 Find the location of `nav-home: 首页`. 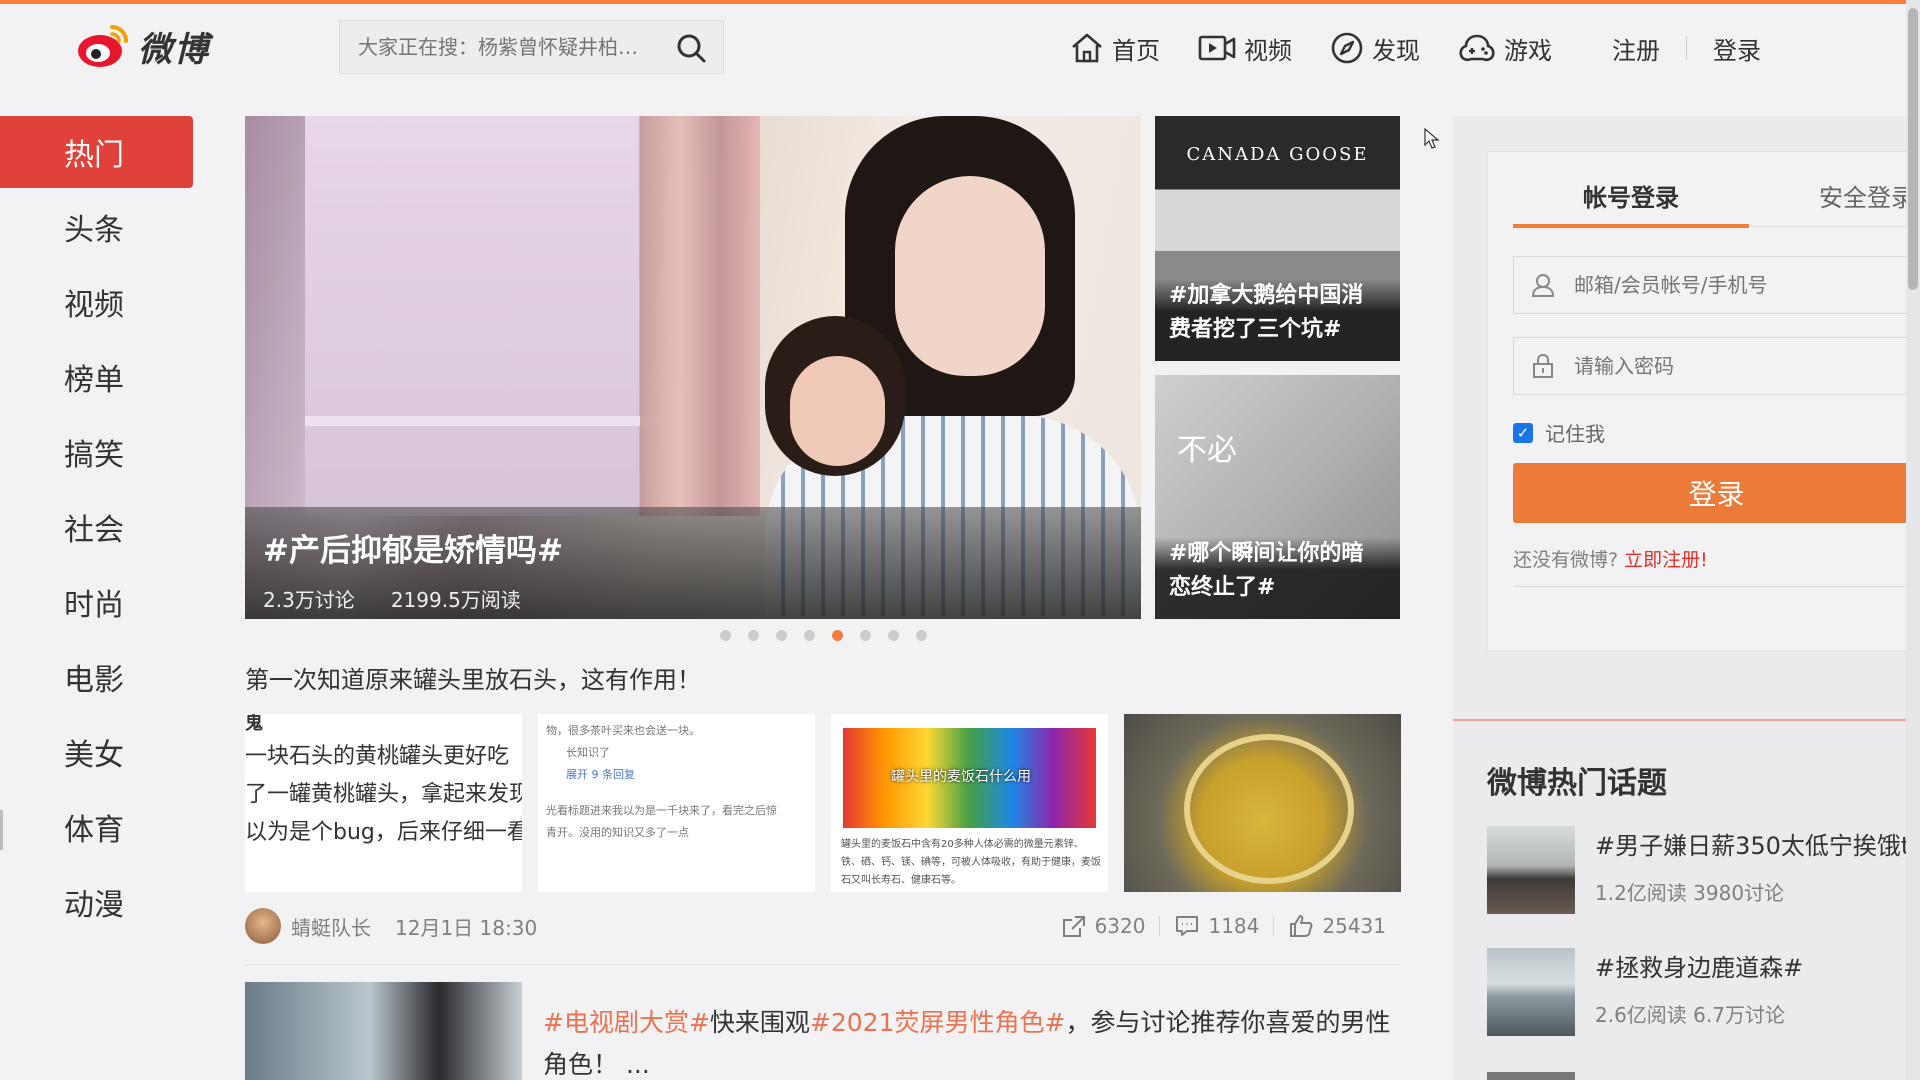

nav-home: 首页 is located at coordinates (1115, 48).